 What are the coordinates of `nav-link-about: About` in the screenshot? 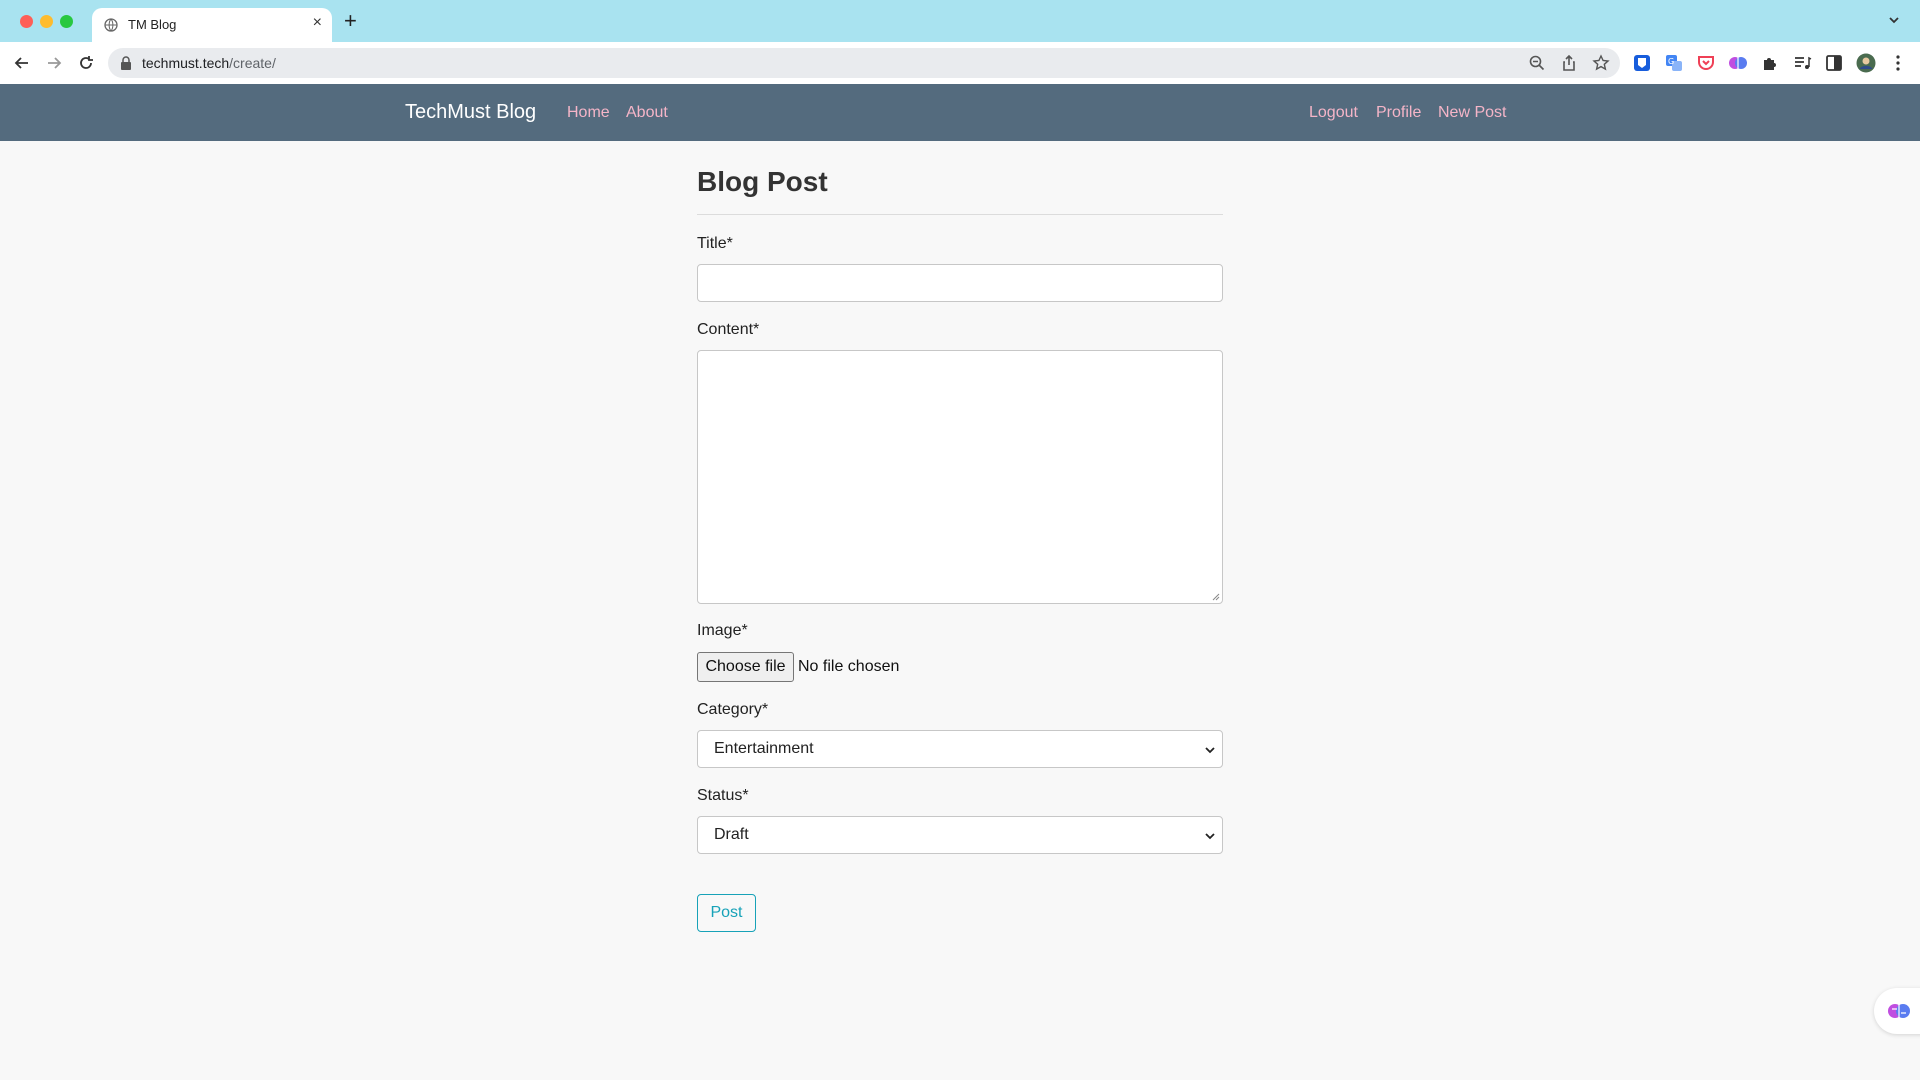 It's located at (647, 113).